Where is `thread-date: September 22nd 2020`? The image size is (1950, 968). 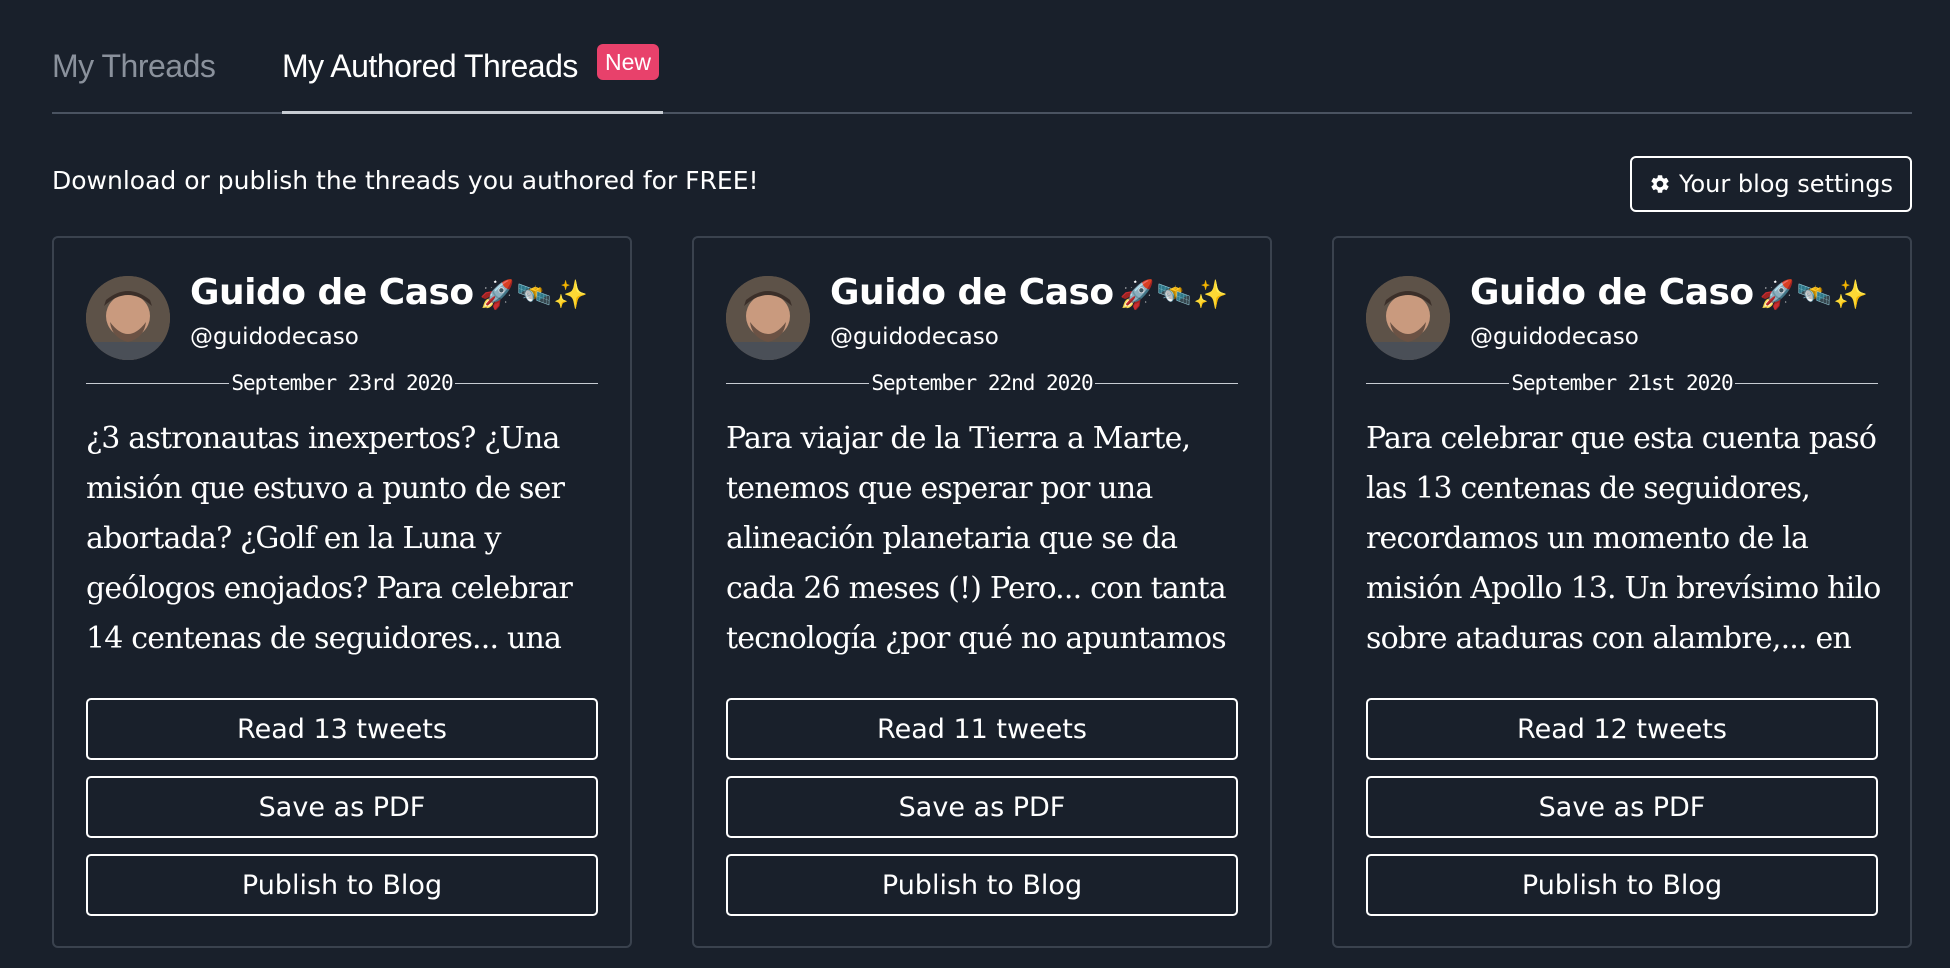
thread-date: September 22nd 2020 is located at coordinates (982, 383).